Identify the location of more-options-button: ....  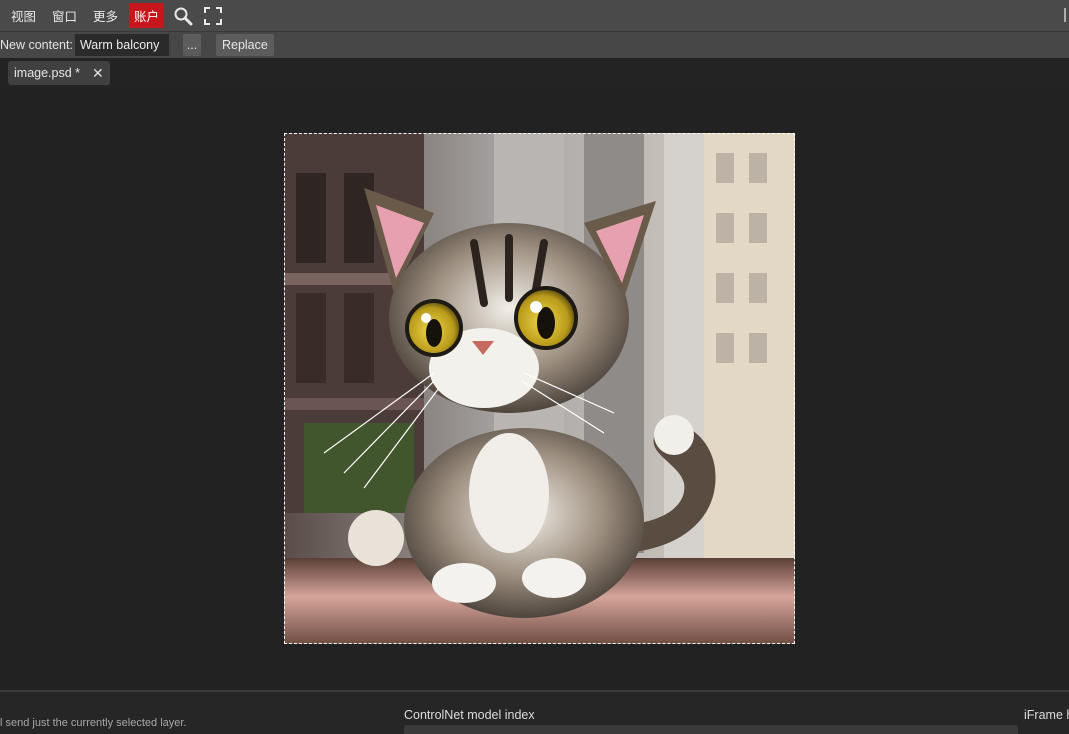
(191, 45).